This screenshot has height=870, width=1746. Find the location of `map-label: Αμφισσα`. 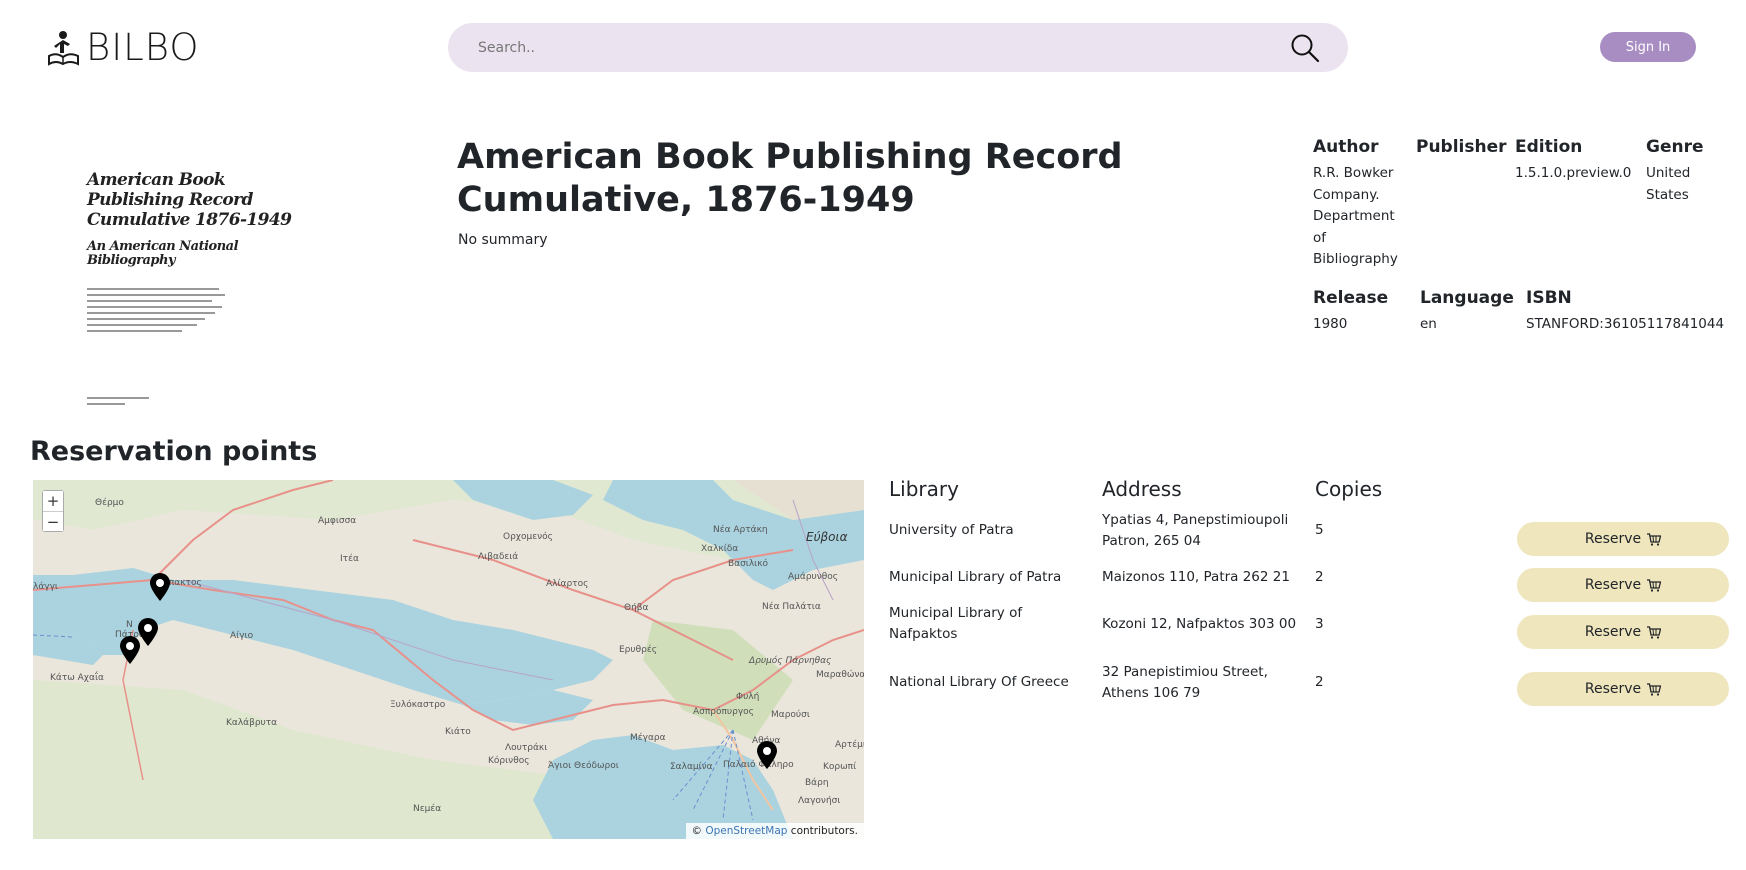

map-label: Αμφισσα is located at coordinates (337, 521).